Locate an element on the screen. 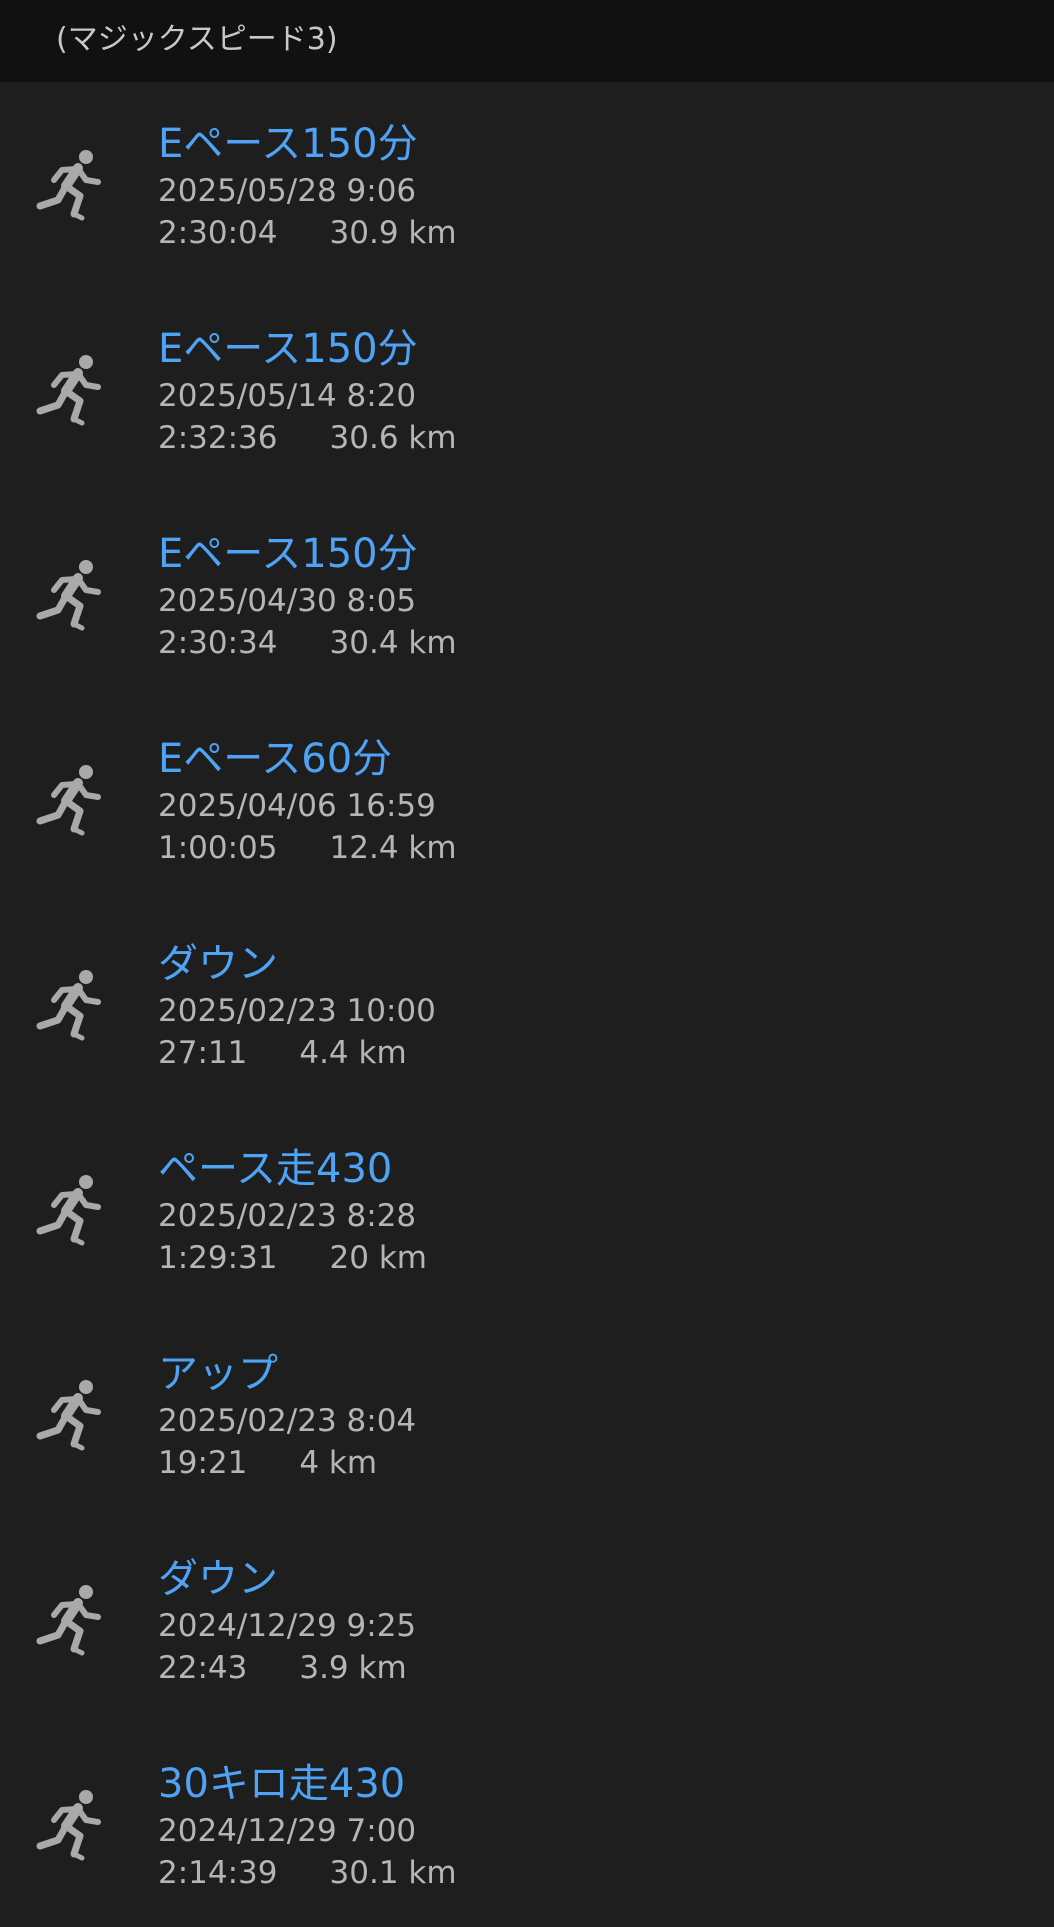 The image size is (1054, 1927). activity-date: 2025/04/30 8:05 is located at coordinates (287, 601).